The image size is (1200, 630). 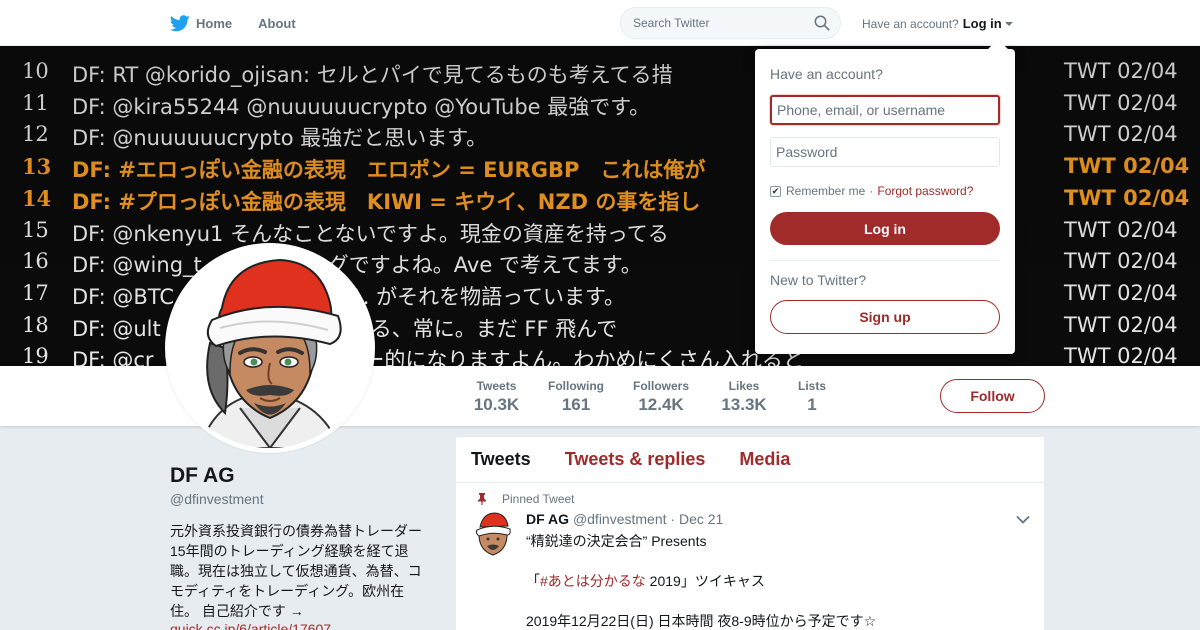 I want to click on tweet-avatar, so click(x=493, y=535).